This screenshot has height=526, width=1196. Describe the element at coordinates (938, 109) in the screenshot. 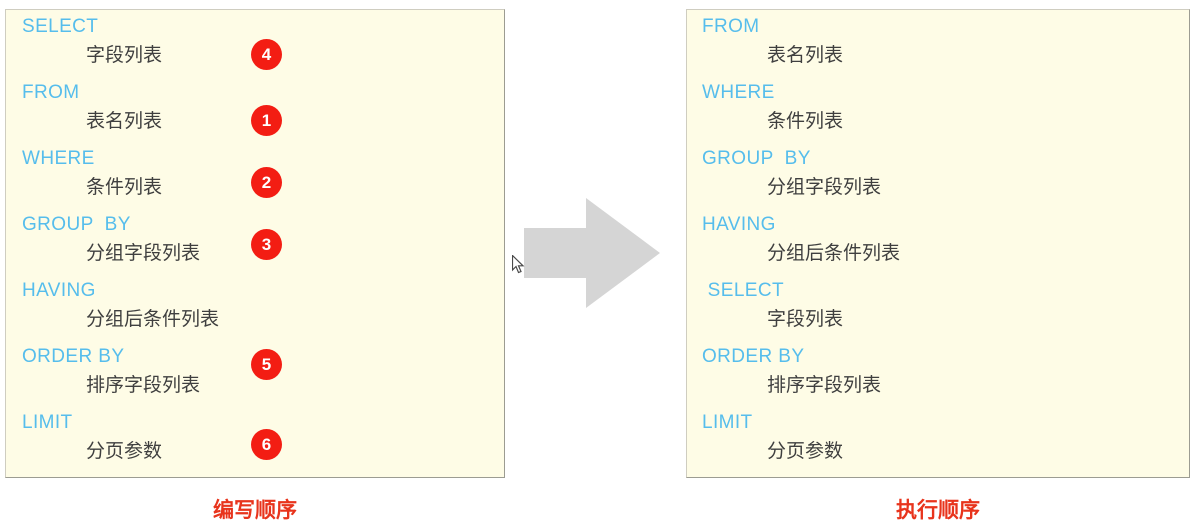

I see `clause-row: WHERE 条件列表` at that location.